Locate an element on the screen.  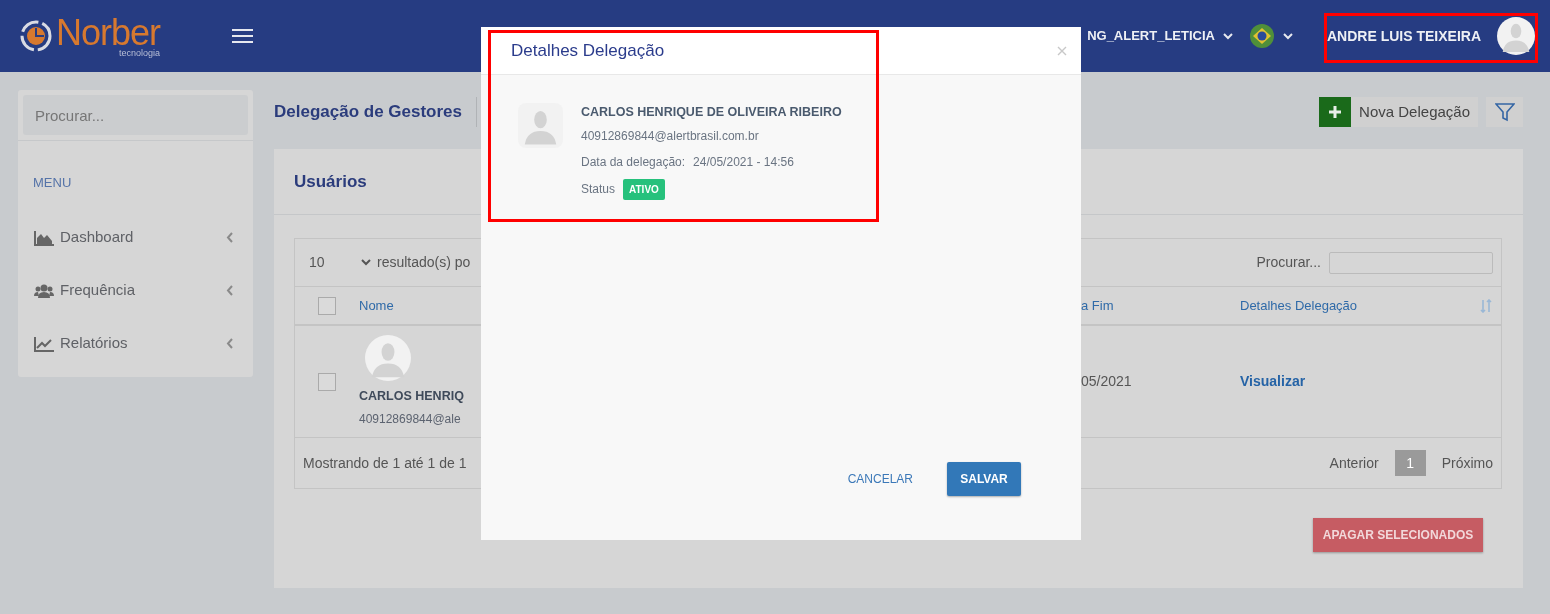
table-cell-text: 05/2021 is located at coordinates (1107, 381).